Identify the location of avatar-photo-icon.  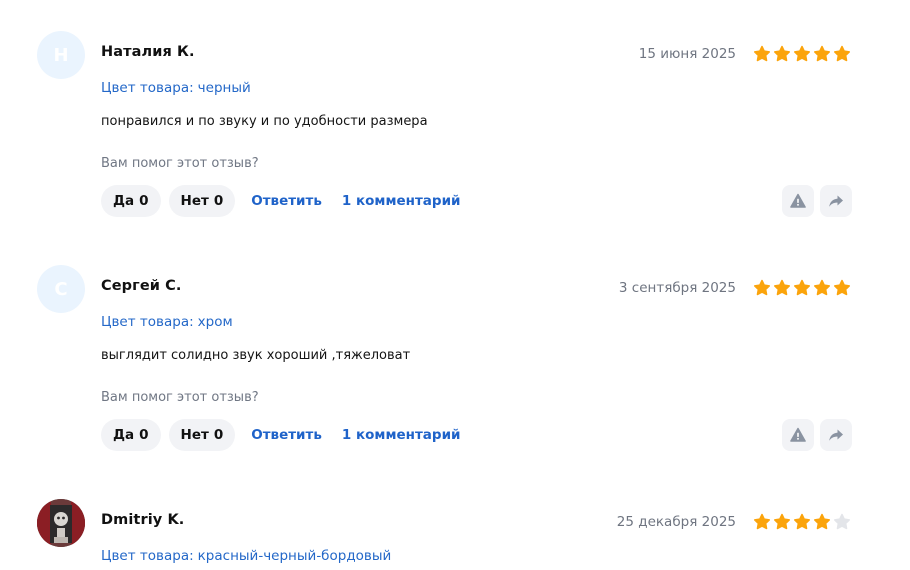
(61, 523).